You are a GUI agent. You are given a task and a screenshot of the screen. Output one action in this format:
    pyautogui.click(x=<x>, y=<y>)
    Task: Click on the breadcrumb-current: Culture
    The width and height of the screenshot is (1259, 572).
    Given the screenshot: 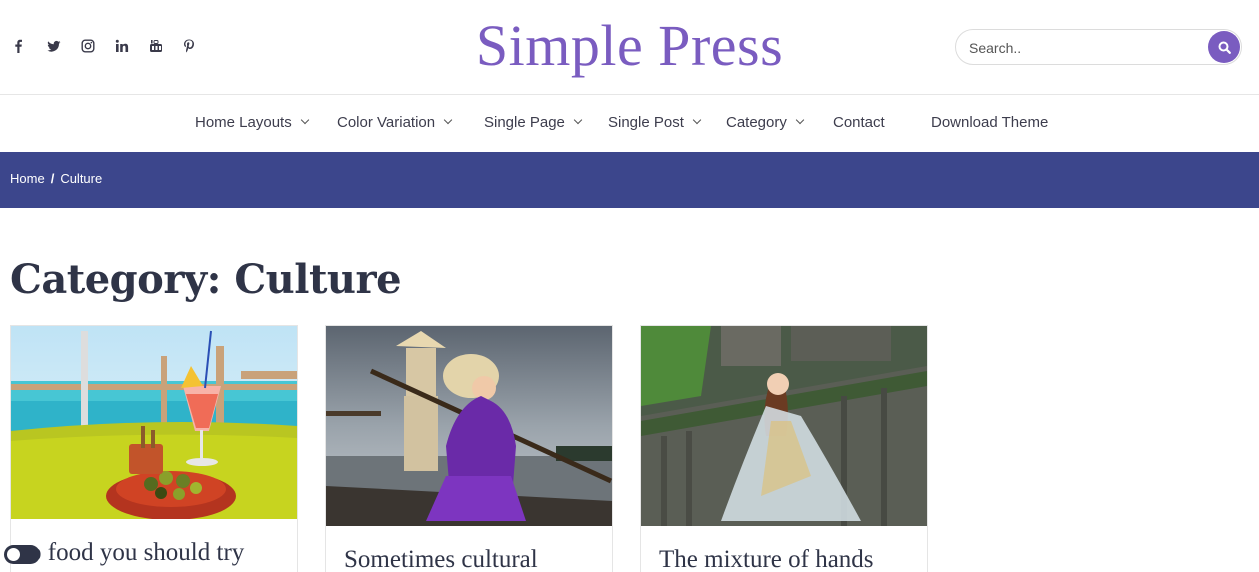 What is the action you would take?
    pyautogui.click(x=81, y=178)
    